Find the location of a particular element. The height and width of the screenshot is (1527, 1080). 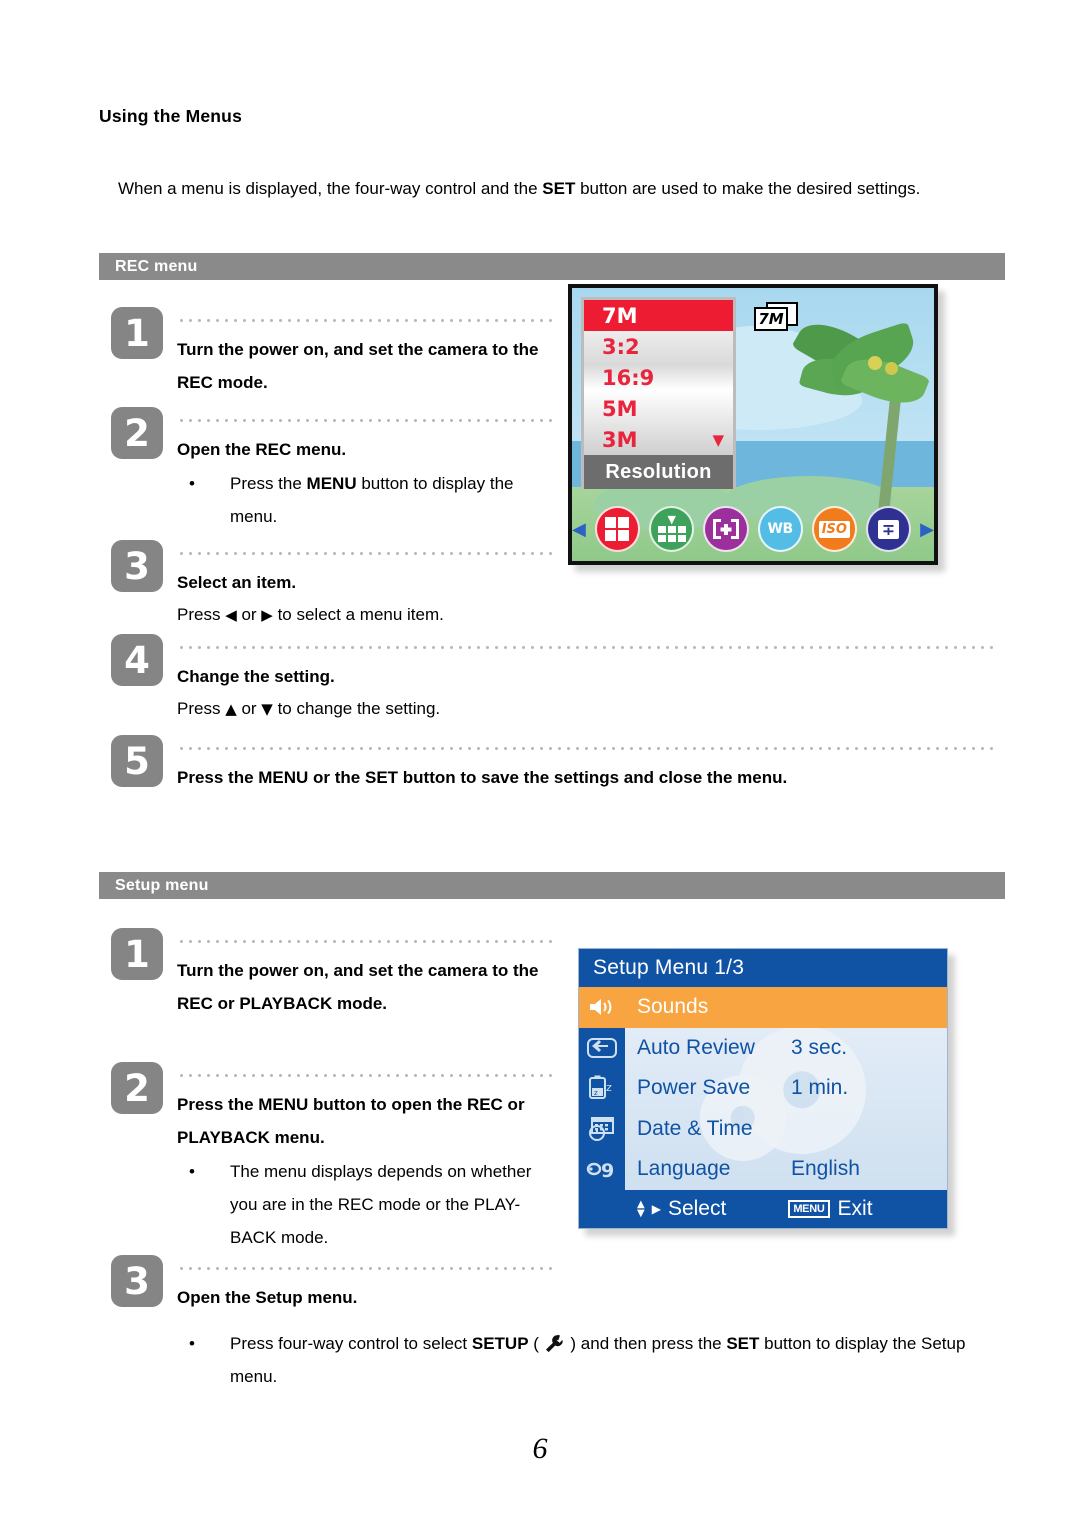

setup-row-label: Auto Review is located at coordinates (696, 1047).